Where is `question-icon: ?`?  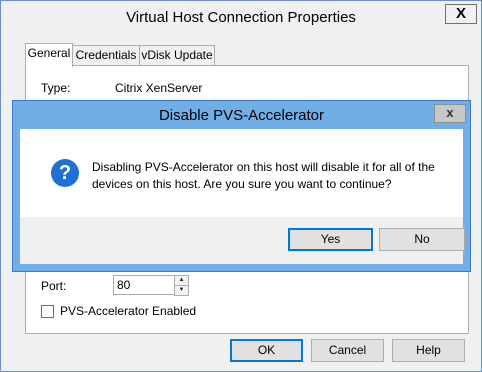 question-icon: ? is located at coordinates (65, 173).